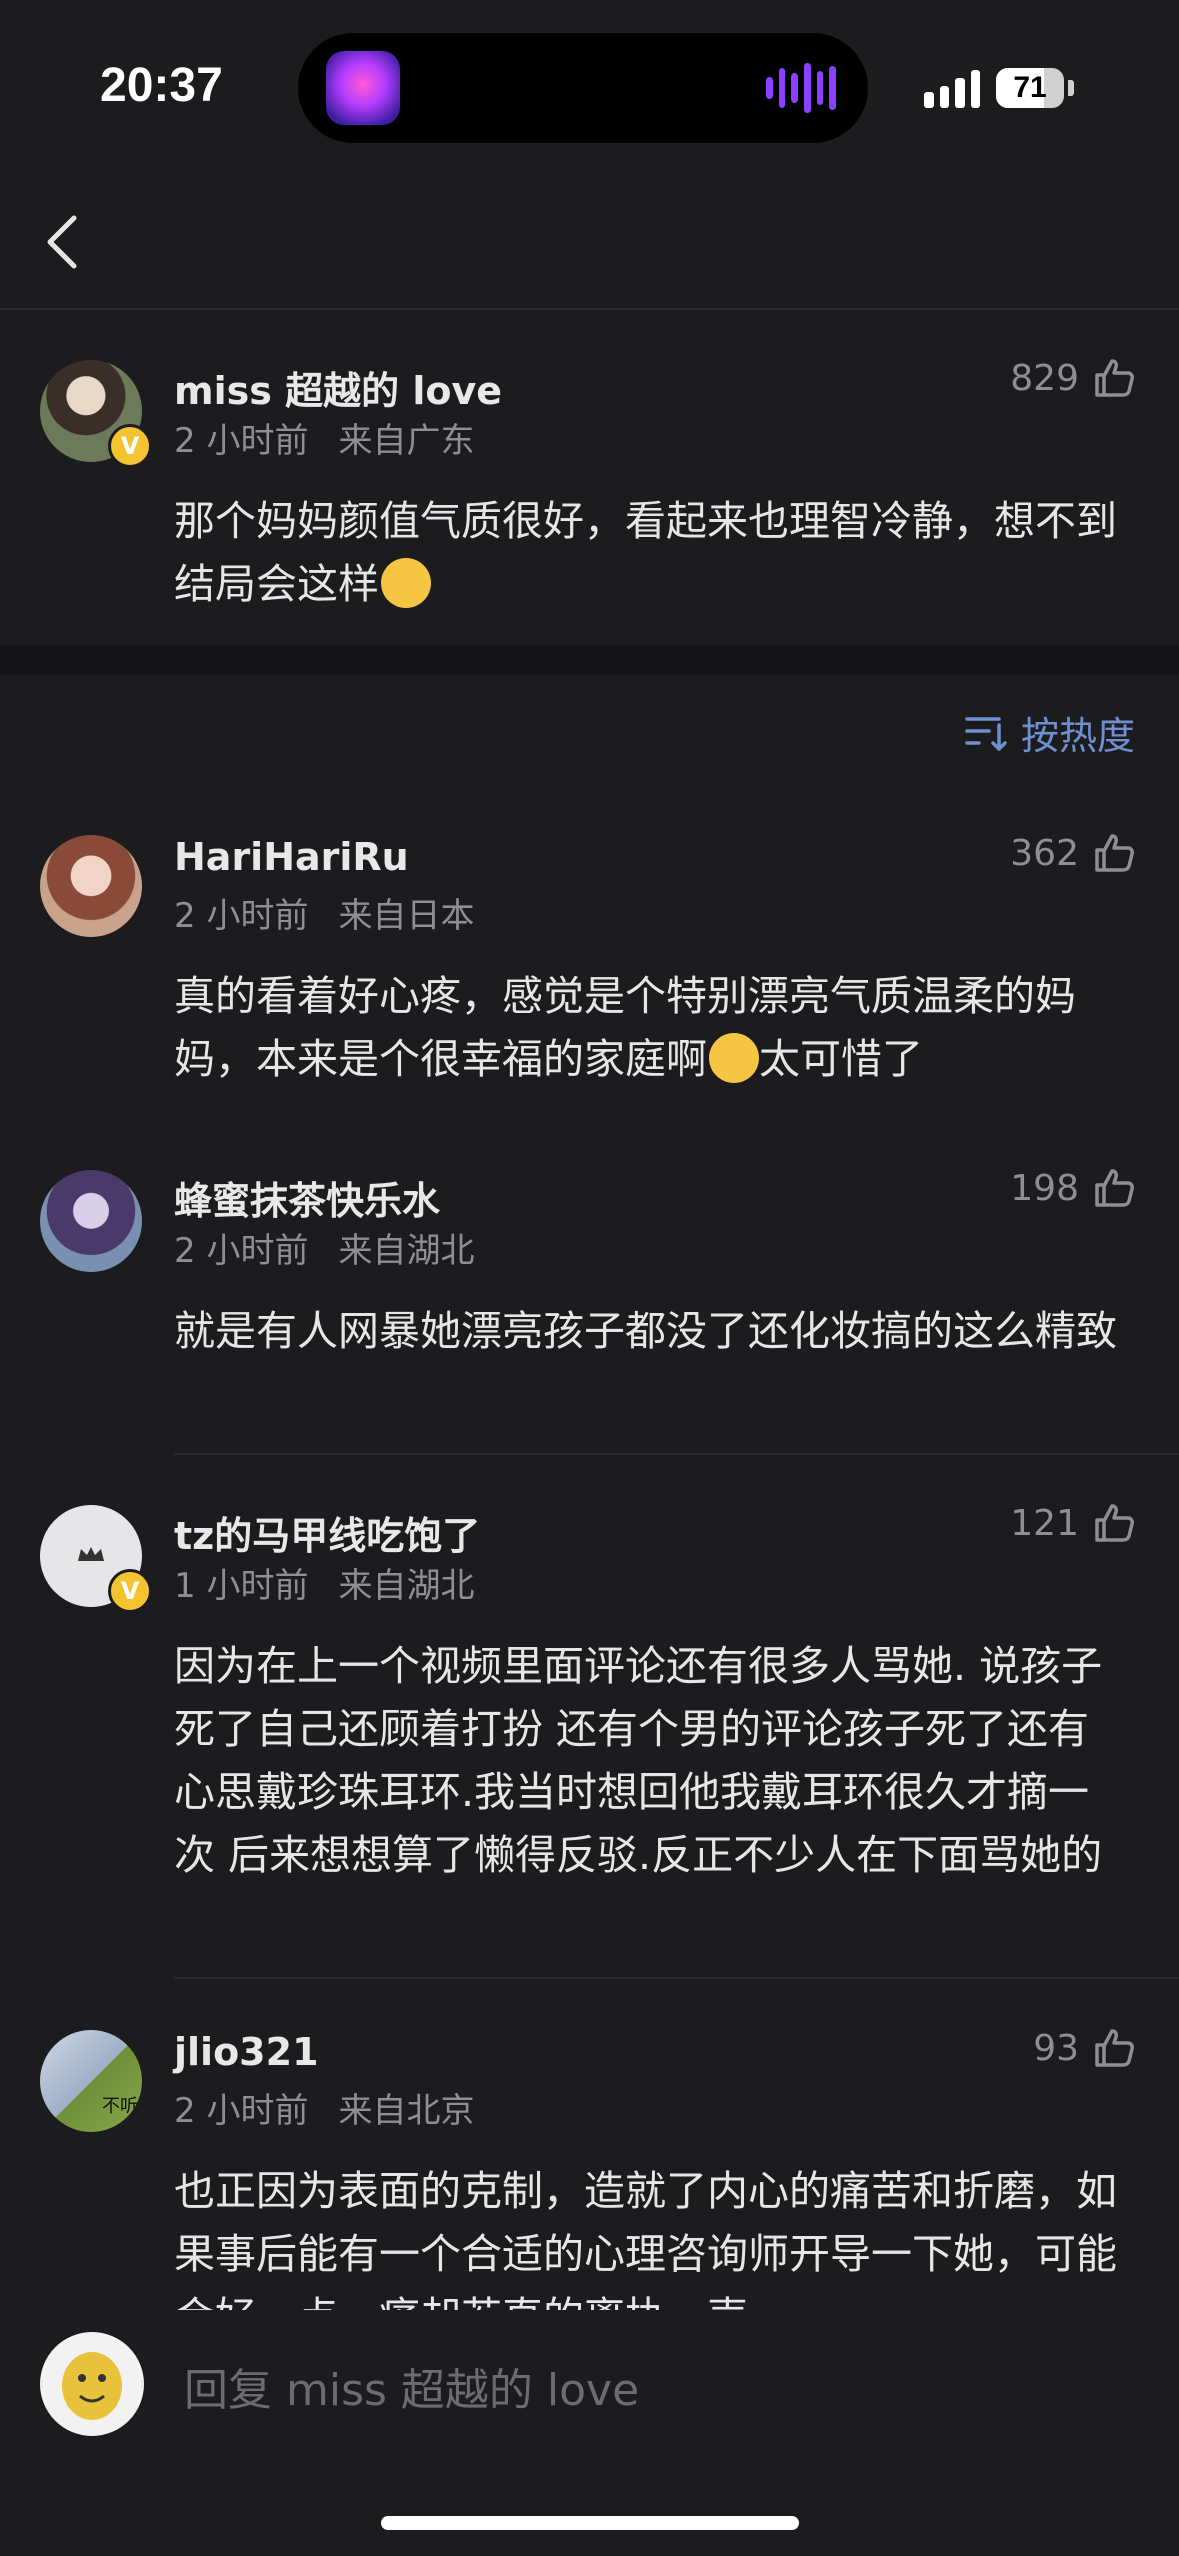 Image resolution: width=1179 pixels, height=2556 pixels. I want to click on username: miss 超越的 love, so click(338, 387).